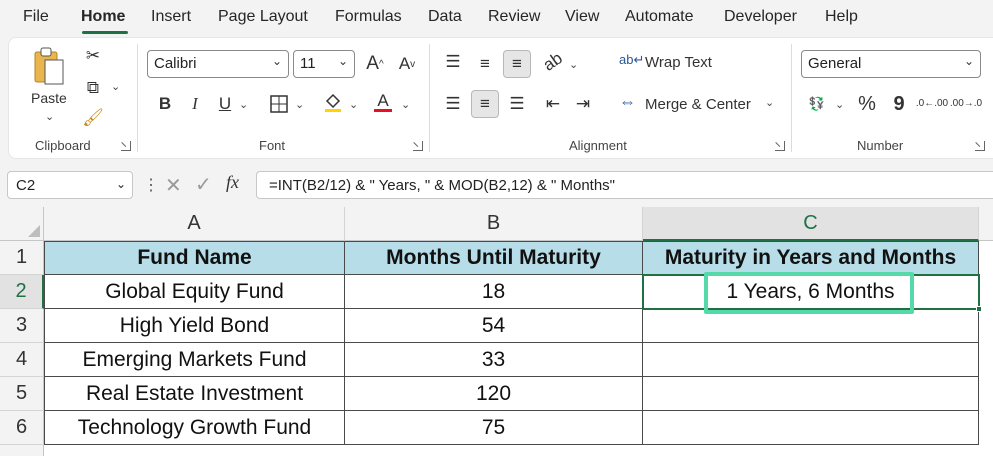 The height and width of the screenshot is (456, 993). I want to click on table-cell: Global Equity Fund, so click(194, 292).